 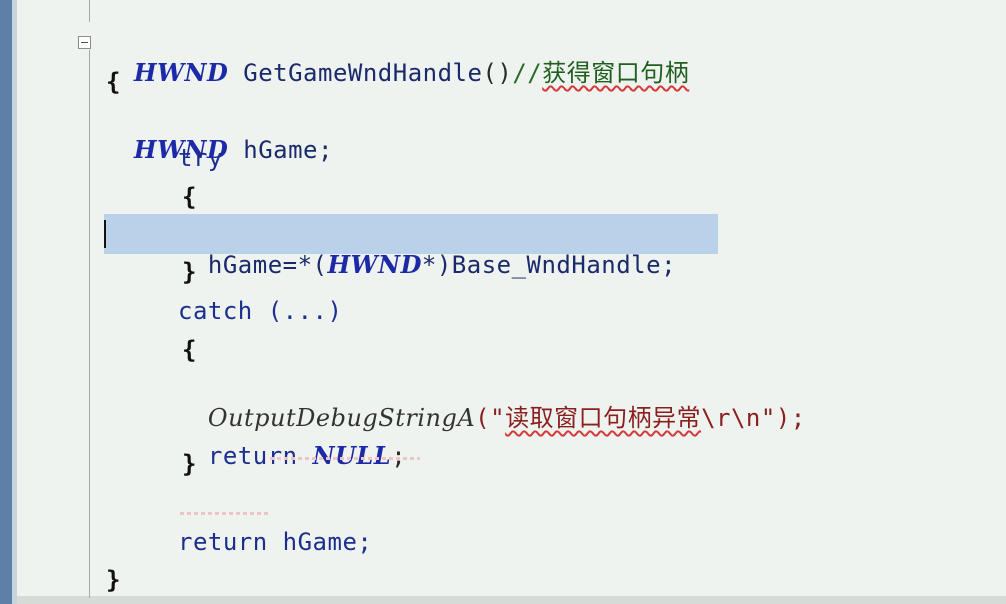 What do you see at coordinates (616, 73) in the screenshot?
I see `comment-text: 获得窗口句柄` at bounding box center [616, 73].